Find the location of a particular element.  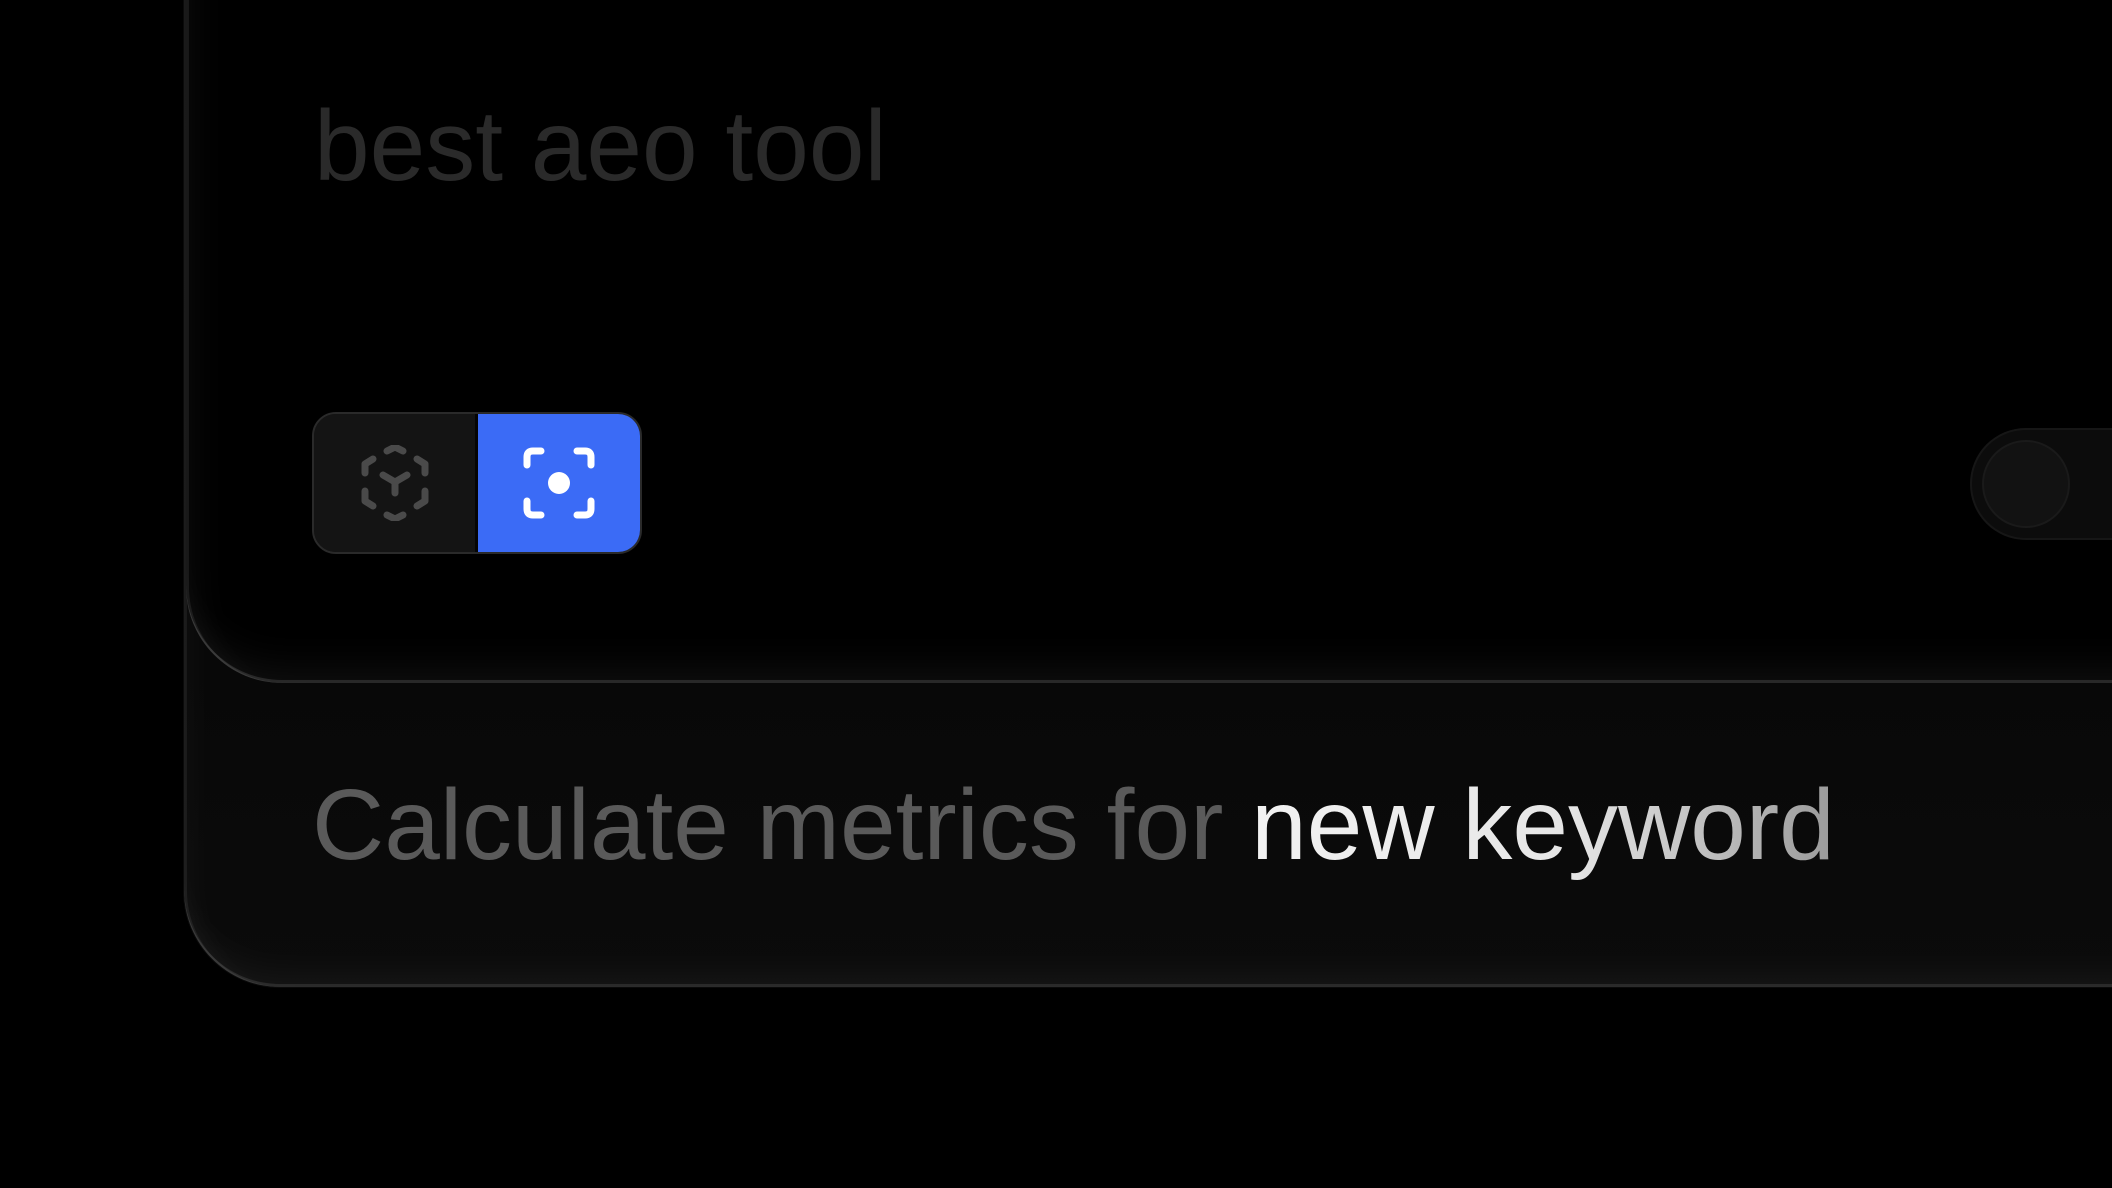

calculate-metrics-prompt: Calculate metrics for new keyword is located at coordinates (1073, 825).